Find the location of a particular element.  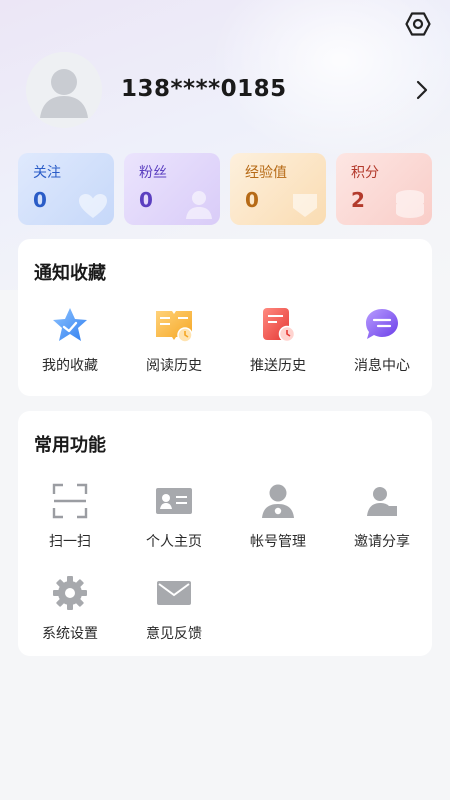

system-settings-item: 系统设置 is located at coordinates (70, 608).